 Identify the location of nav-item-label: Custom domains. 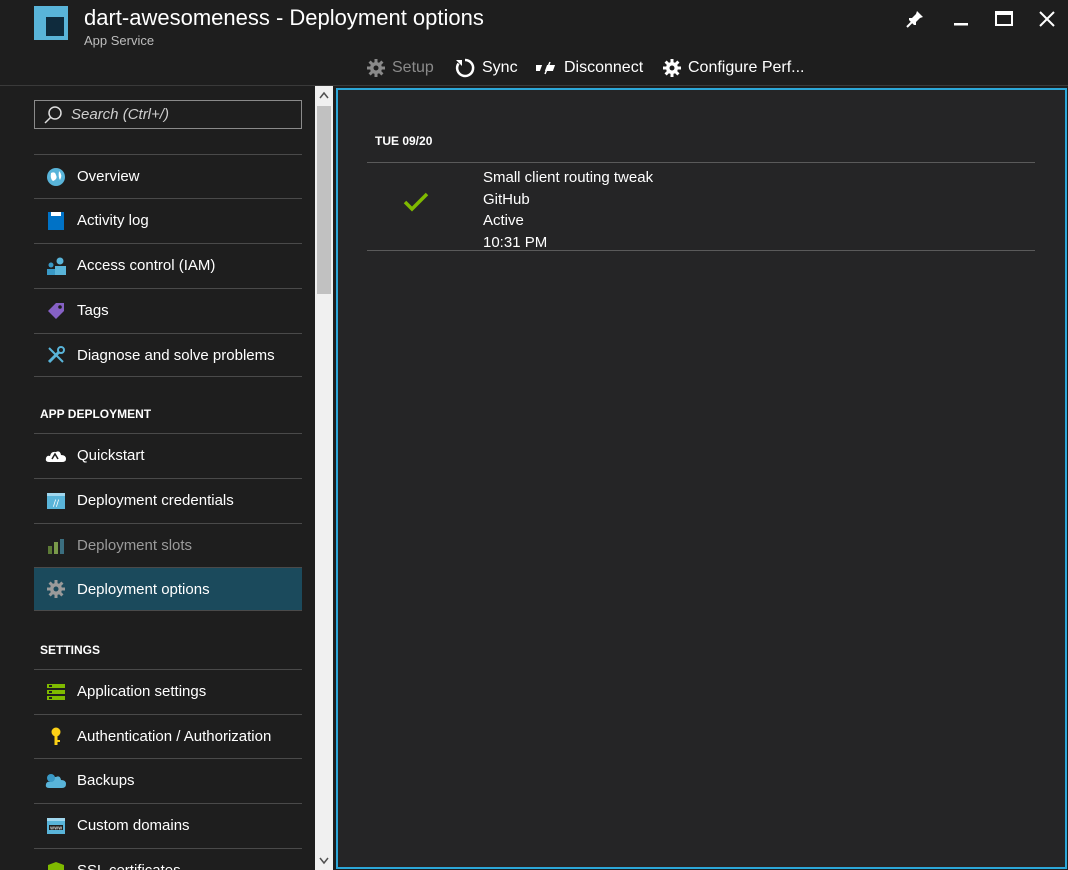
(133, 825).